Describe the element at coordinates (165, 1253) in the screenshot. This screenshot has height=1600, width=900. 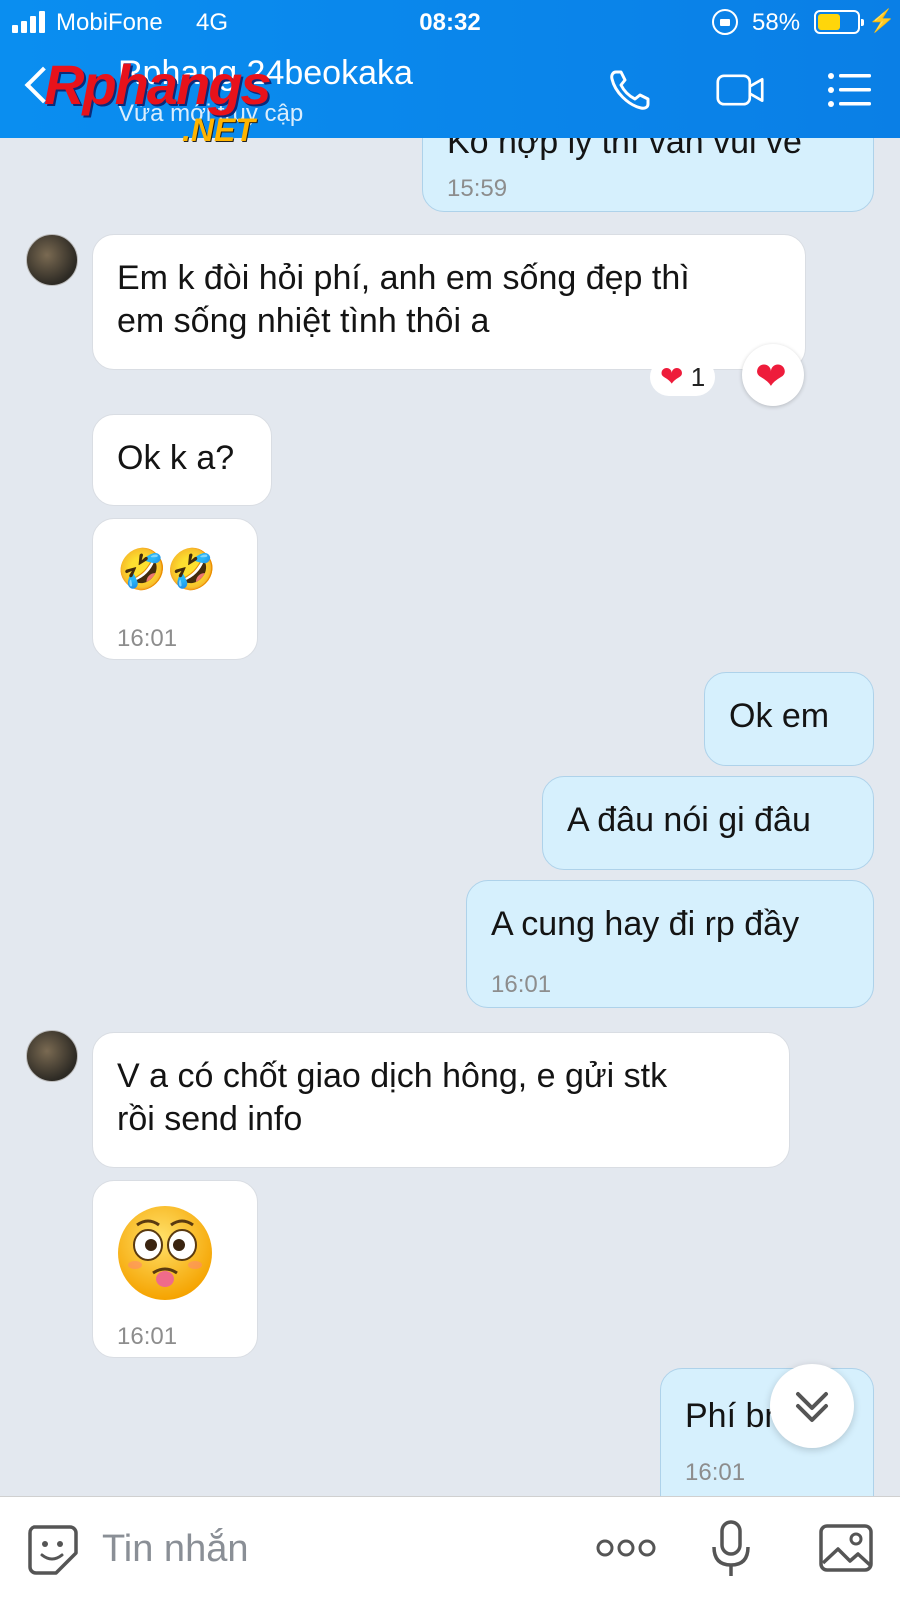
I see `drooling-face-sticker` at that location.